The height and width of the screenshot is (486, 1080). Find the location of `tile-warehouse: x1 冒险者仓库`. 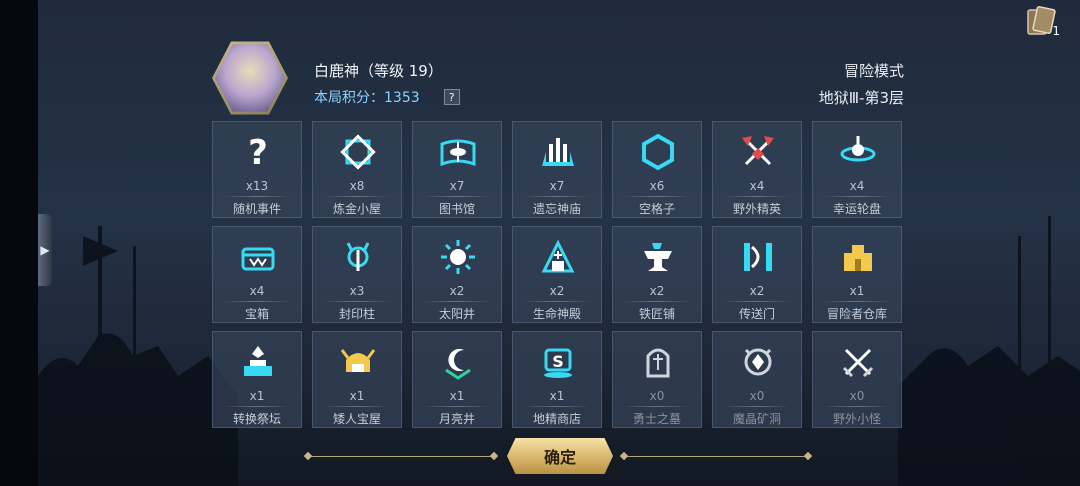

tile-warehouse: x1 冒险者仓库 is located at coordinates (857, 274).